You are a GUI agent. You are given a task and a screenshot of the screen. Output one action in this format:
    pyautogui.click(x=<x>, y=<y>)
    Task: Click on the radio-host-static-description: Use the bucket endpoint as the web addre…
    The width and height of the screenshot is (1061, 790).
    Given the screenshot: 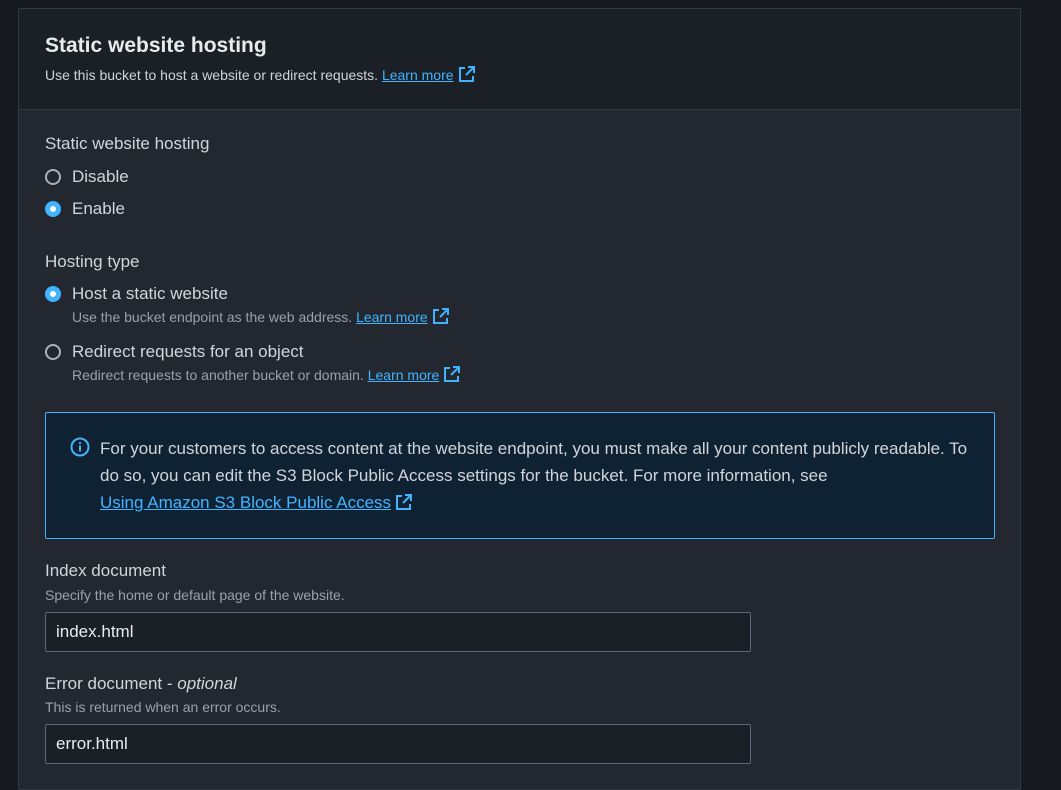 What is the action you would take?
    pyautogui.click(x=261, y=318)
    